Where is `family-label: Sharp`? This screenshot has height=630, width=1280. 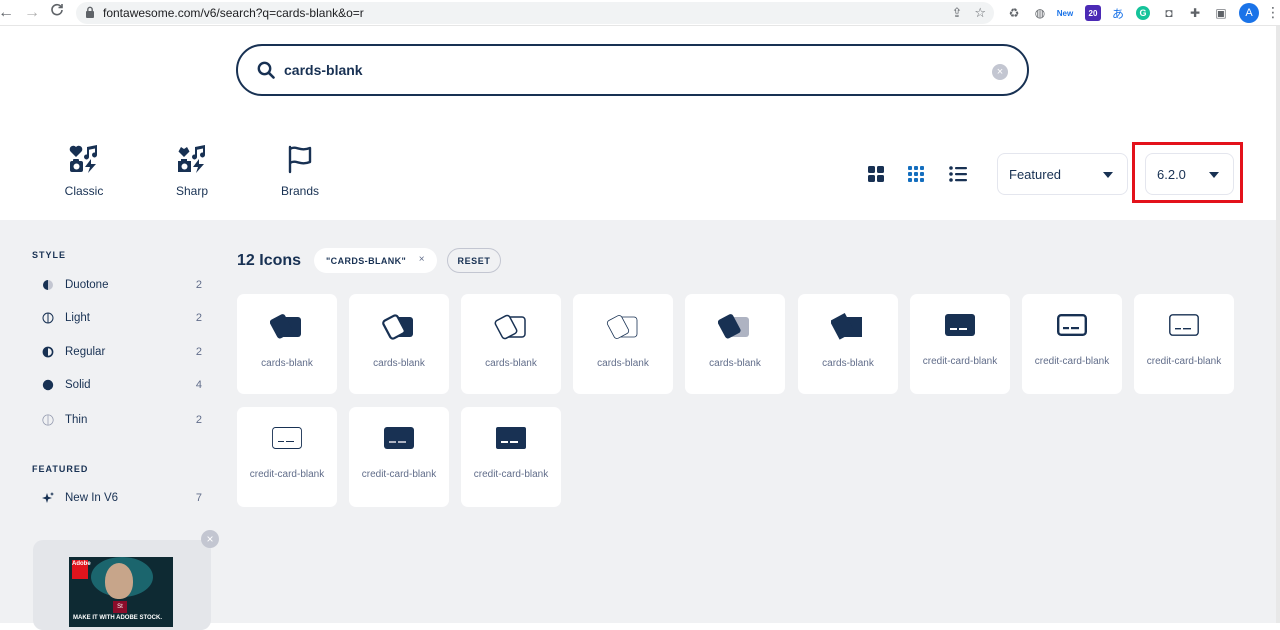 family-label: Sharp is located at coordinates (192, 191).